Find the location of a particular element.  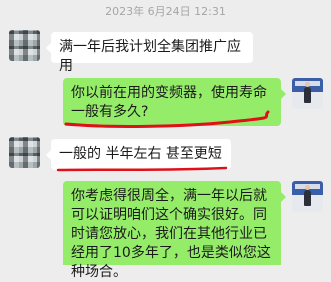

message-text: 一般的 半年左右 甚至更短 is located at coordinates (140, 154).